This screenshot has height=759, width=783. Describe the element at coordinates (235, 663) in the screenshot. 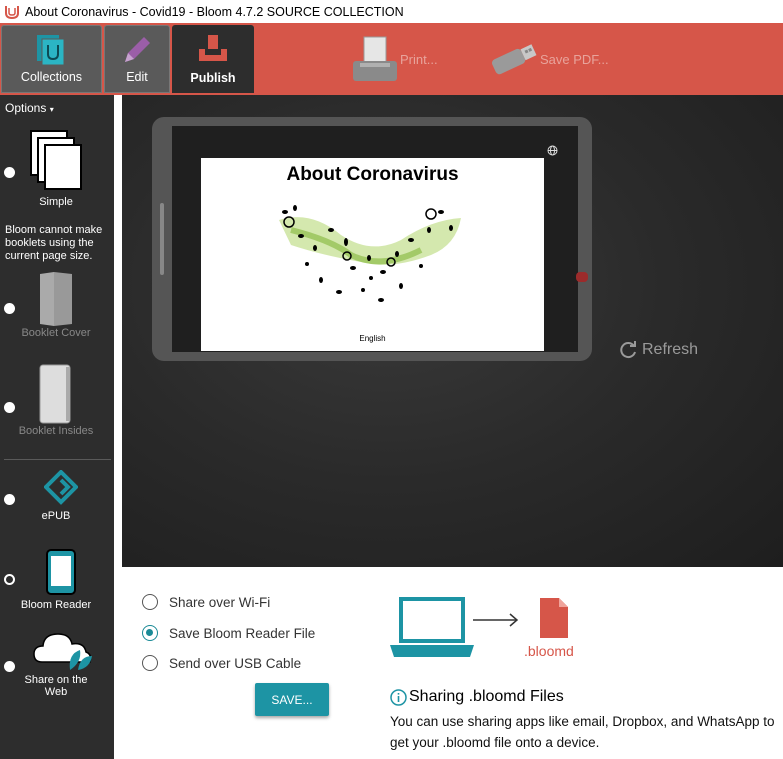

I see `method-usb-cable-label: Send over USB Cable` at that location.